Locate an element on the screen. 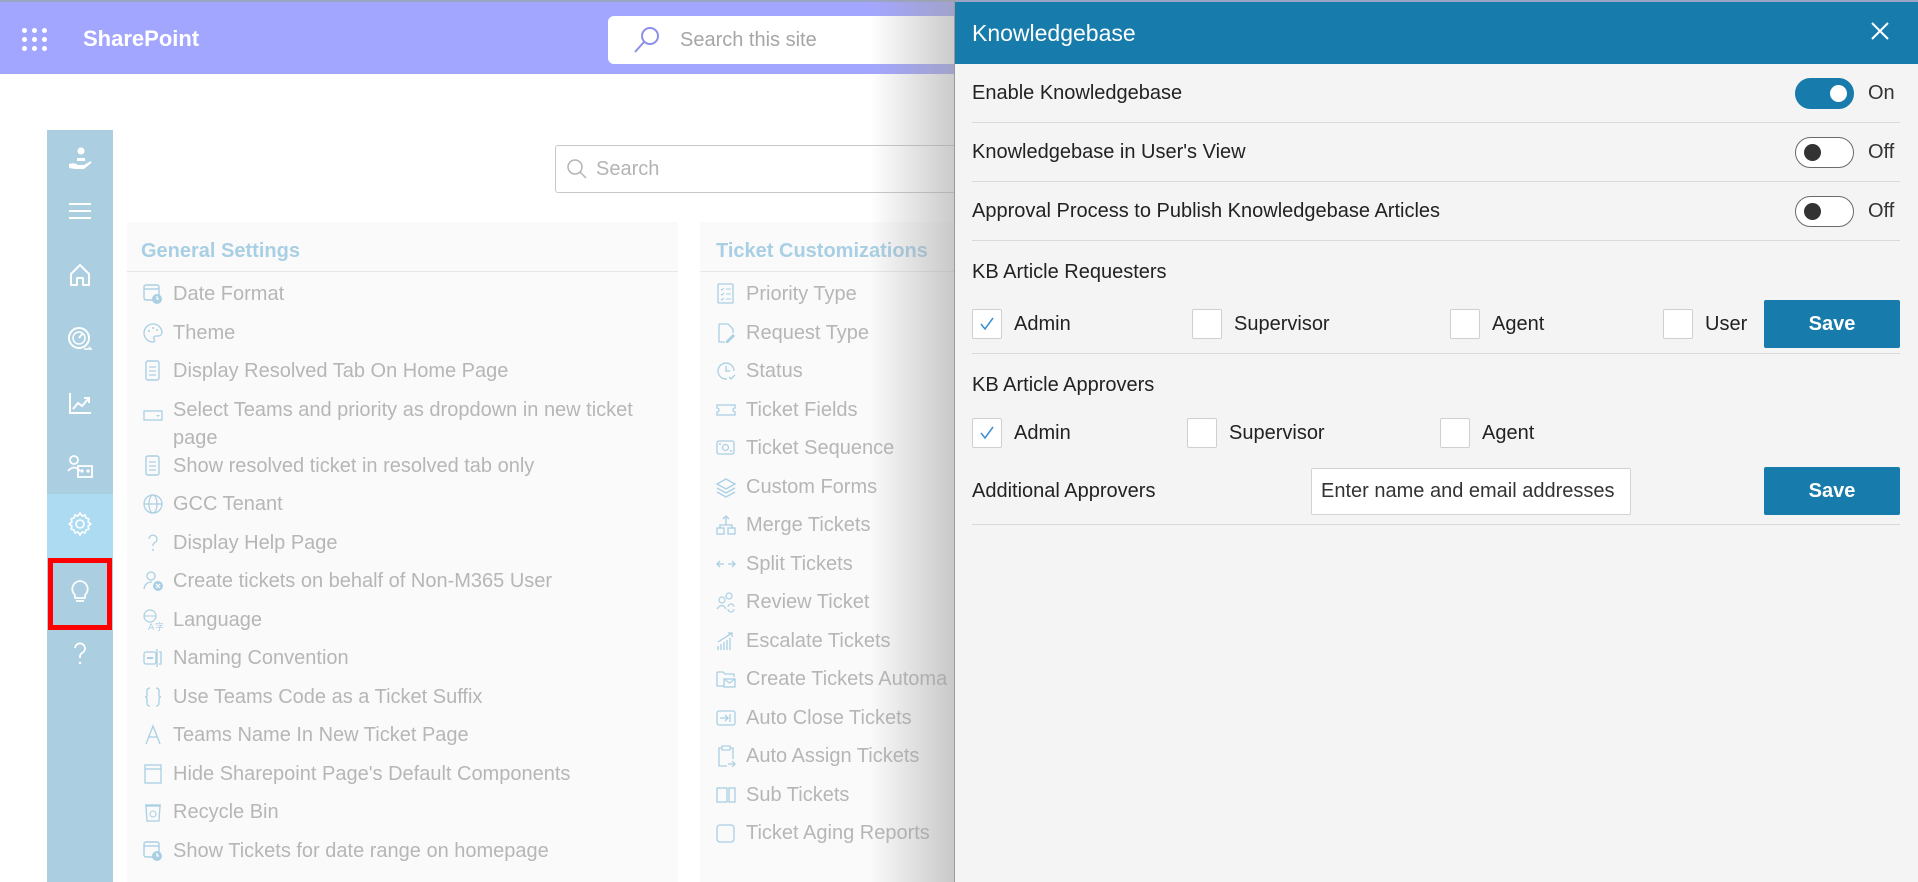  checkbox-label: Admin is located at coordinates (1042, 323).